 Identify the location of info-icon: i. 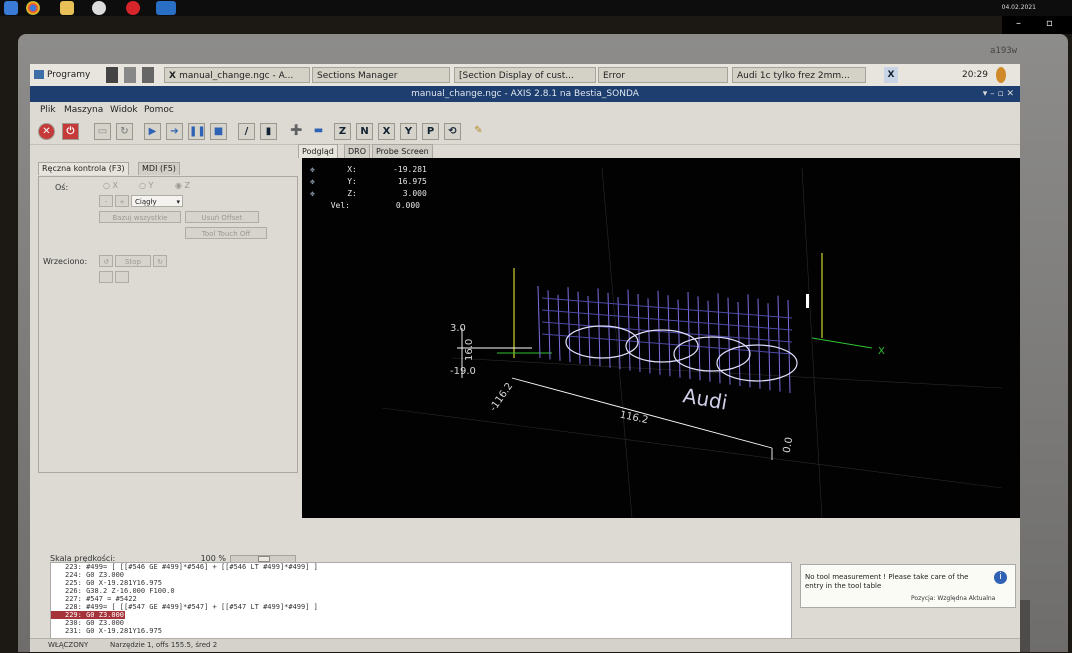
(1000, 577).